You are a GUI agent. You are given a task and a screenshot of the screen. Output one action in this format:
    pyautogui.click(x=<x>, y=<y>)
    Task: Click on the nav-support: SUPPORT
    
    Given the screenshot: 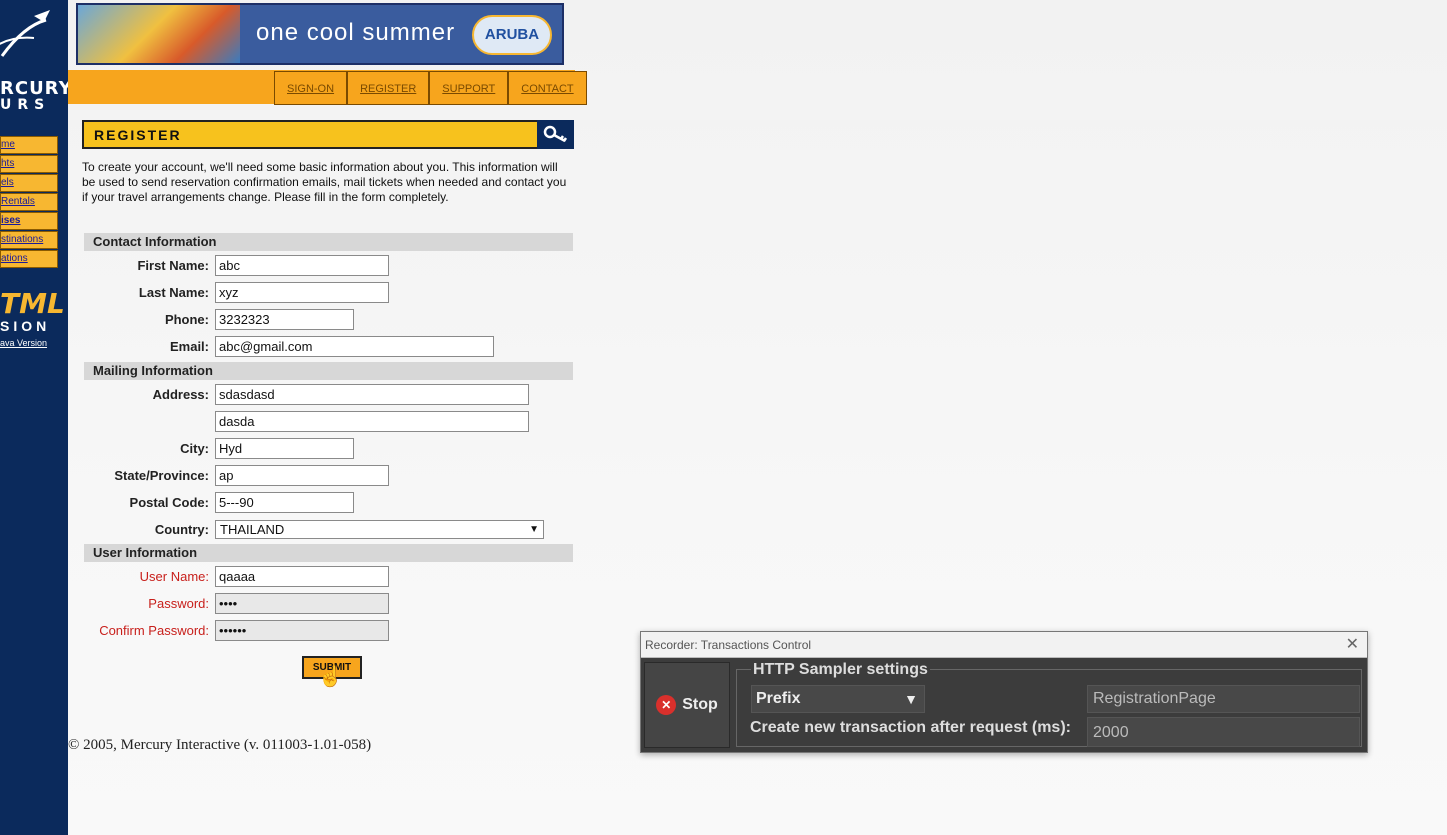 What is the action you would take?
    pyautogui.click(x=469, y=88)
    